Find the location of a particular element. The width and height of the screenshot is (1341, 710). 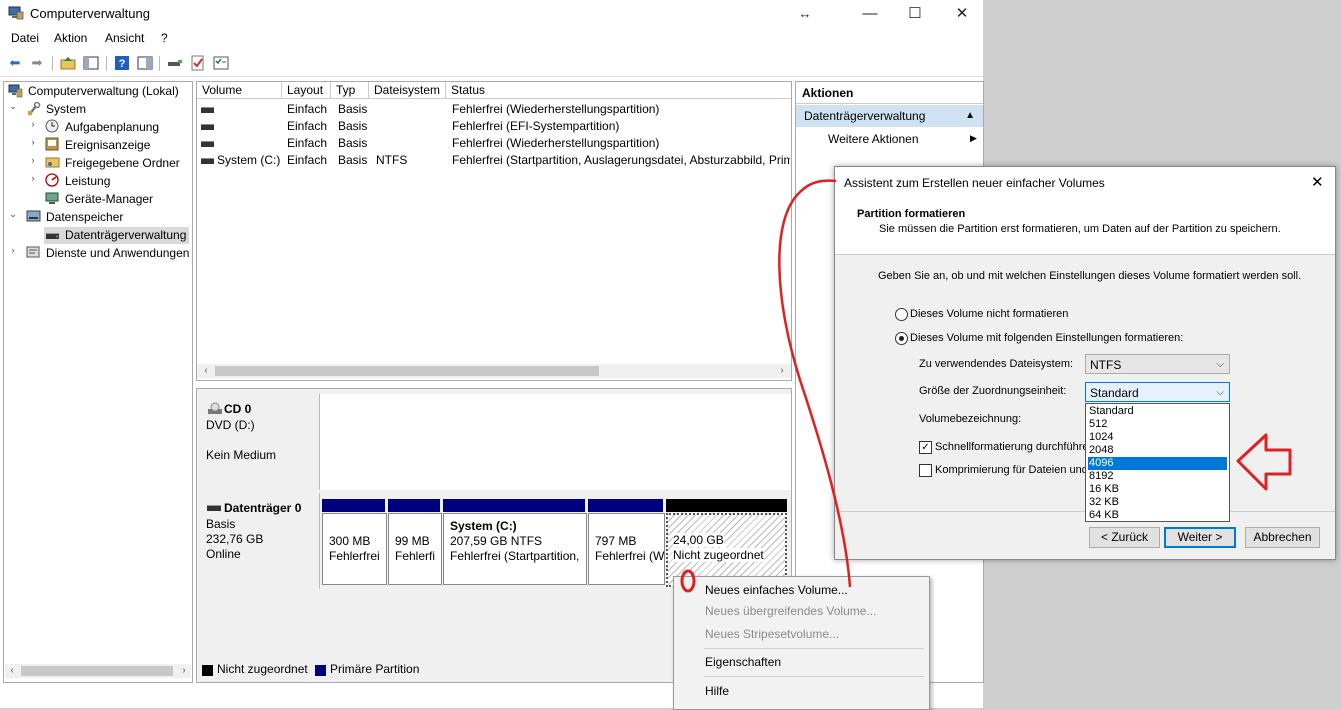

tree-label: Computerverwaltung (Lokal) is located at coordinates (103, 91).